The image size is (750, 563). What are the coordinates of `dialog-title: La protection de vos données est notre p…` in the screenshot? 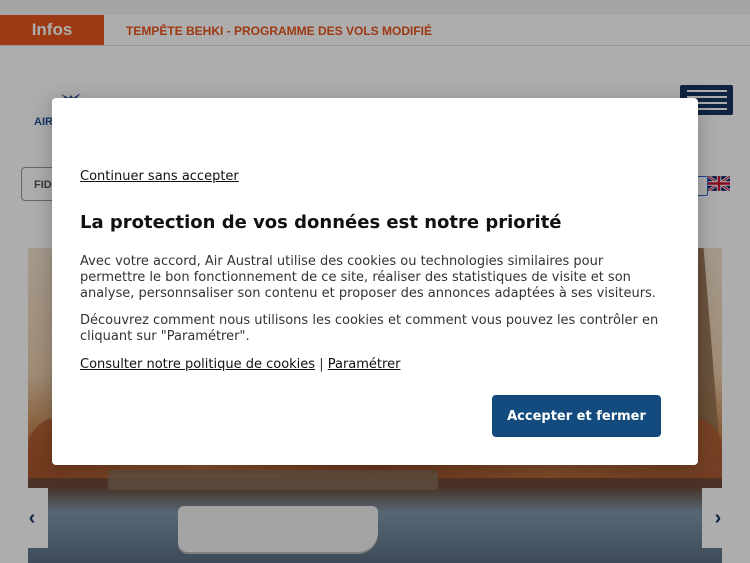 It's located at (321, 222).